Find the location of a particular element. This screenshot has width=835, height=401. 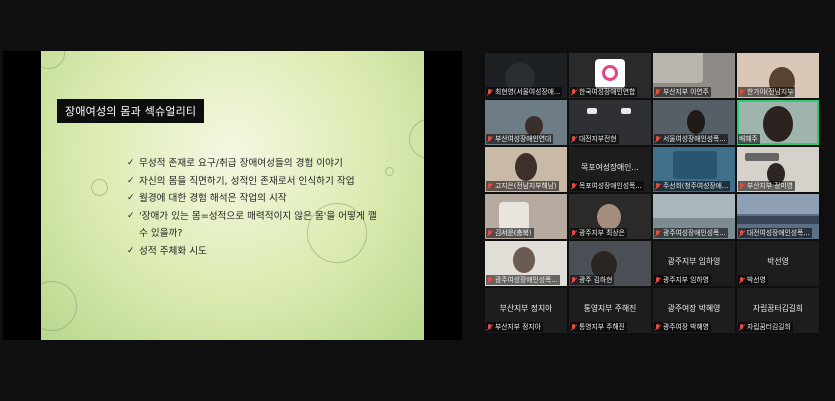

participant-tile: 한국여성장애인연합 is located at coordinates (610, 75).